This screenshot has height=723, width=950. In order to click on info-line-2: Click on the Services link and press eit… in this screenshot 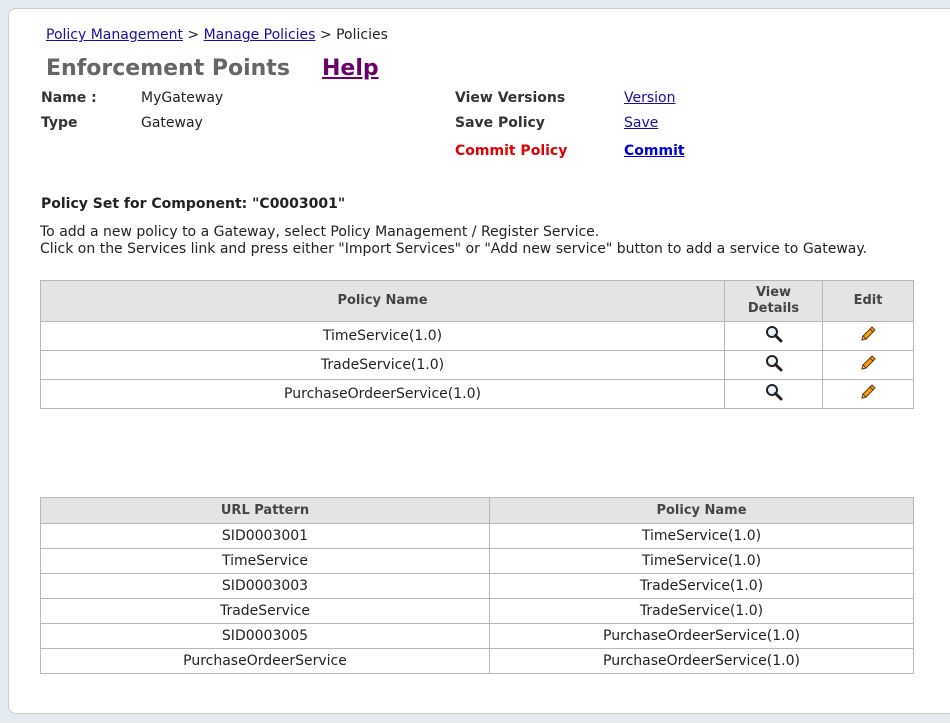, I will do `click(454, 249)`.